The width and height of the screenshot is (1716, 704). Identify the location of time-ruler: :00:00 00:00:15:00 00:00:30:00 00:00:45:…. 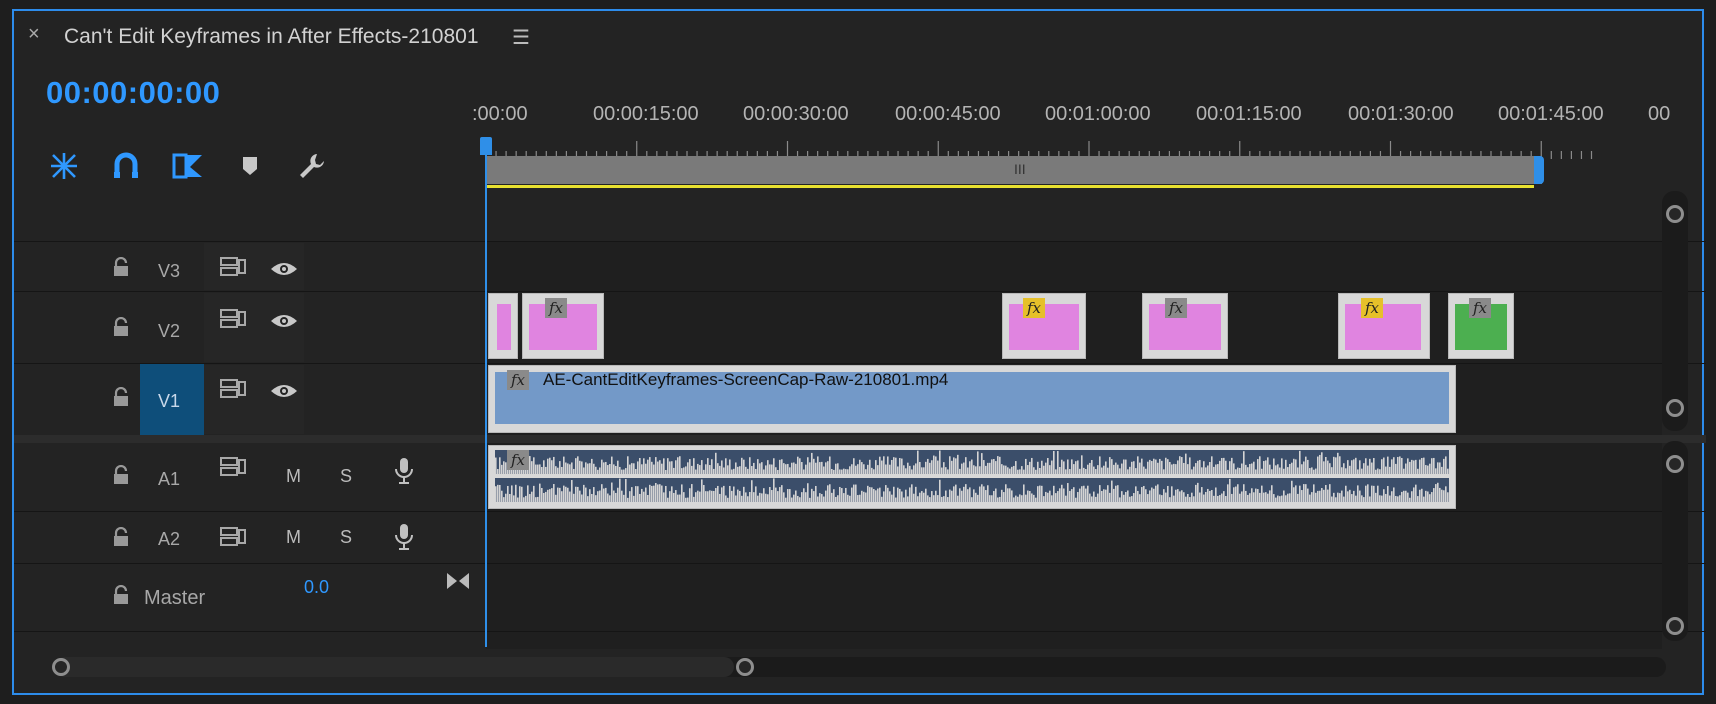
(1079, 118).